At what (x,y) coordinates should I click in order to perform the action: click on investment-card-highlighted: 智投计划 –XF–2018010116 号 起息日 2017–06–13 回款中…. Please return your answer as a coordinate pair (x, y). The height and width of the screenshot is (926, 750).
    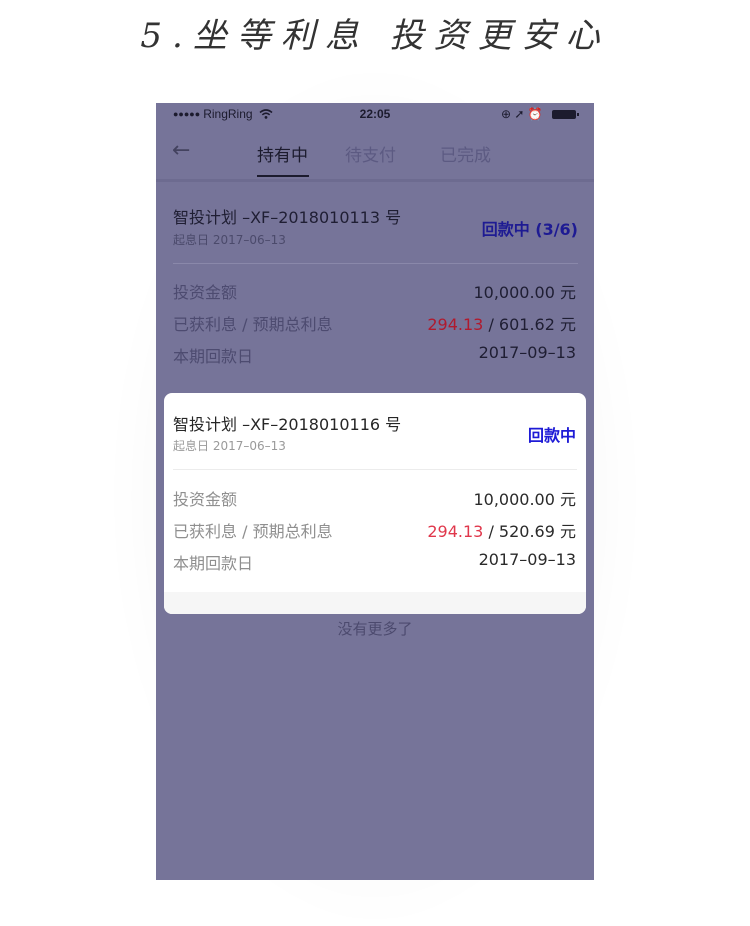
    Looking at the image, I should click on (375, 503).